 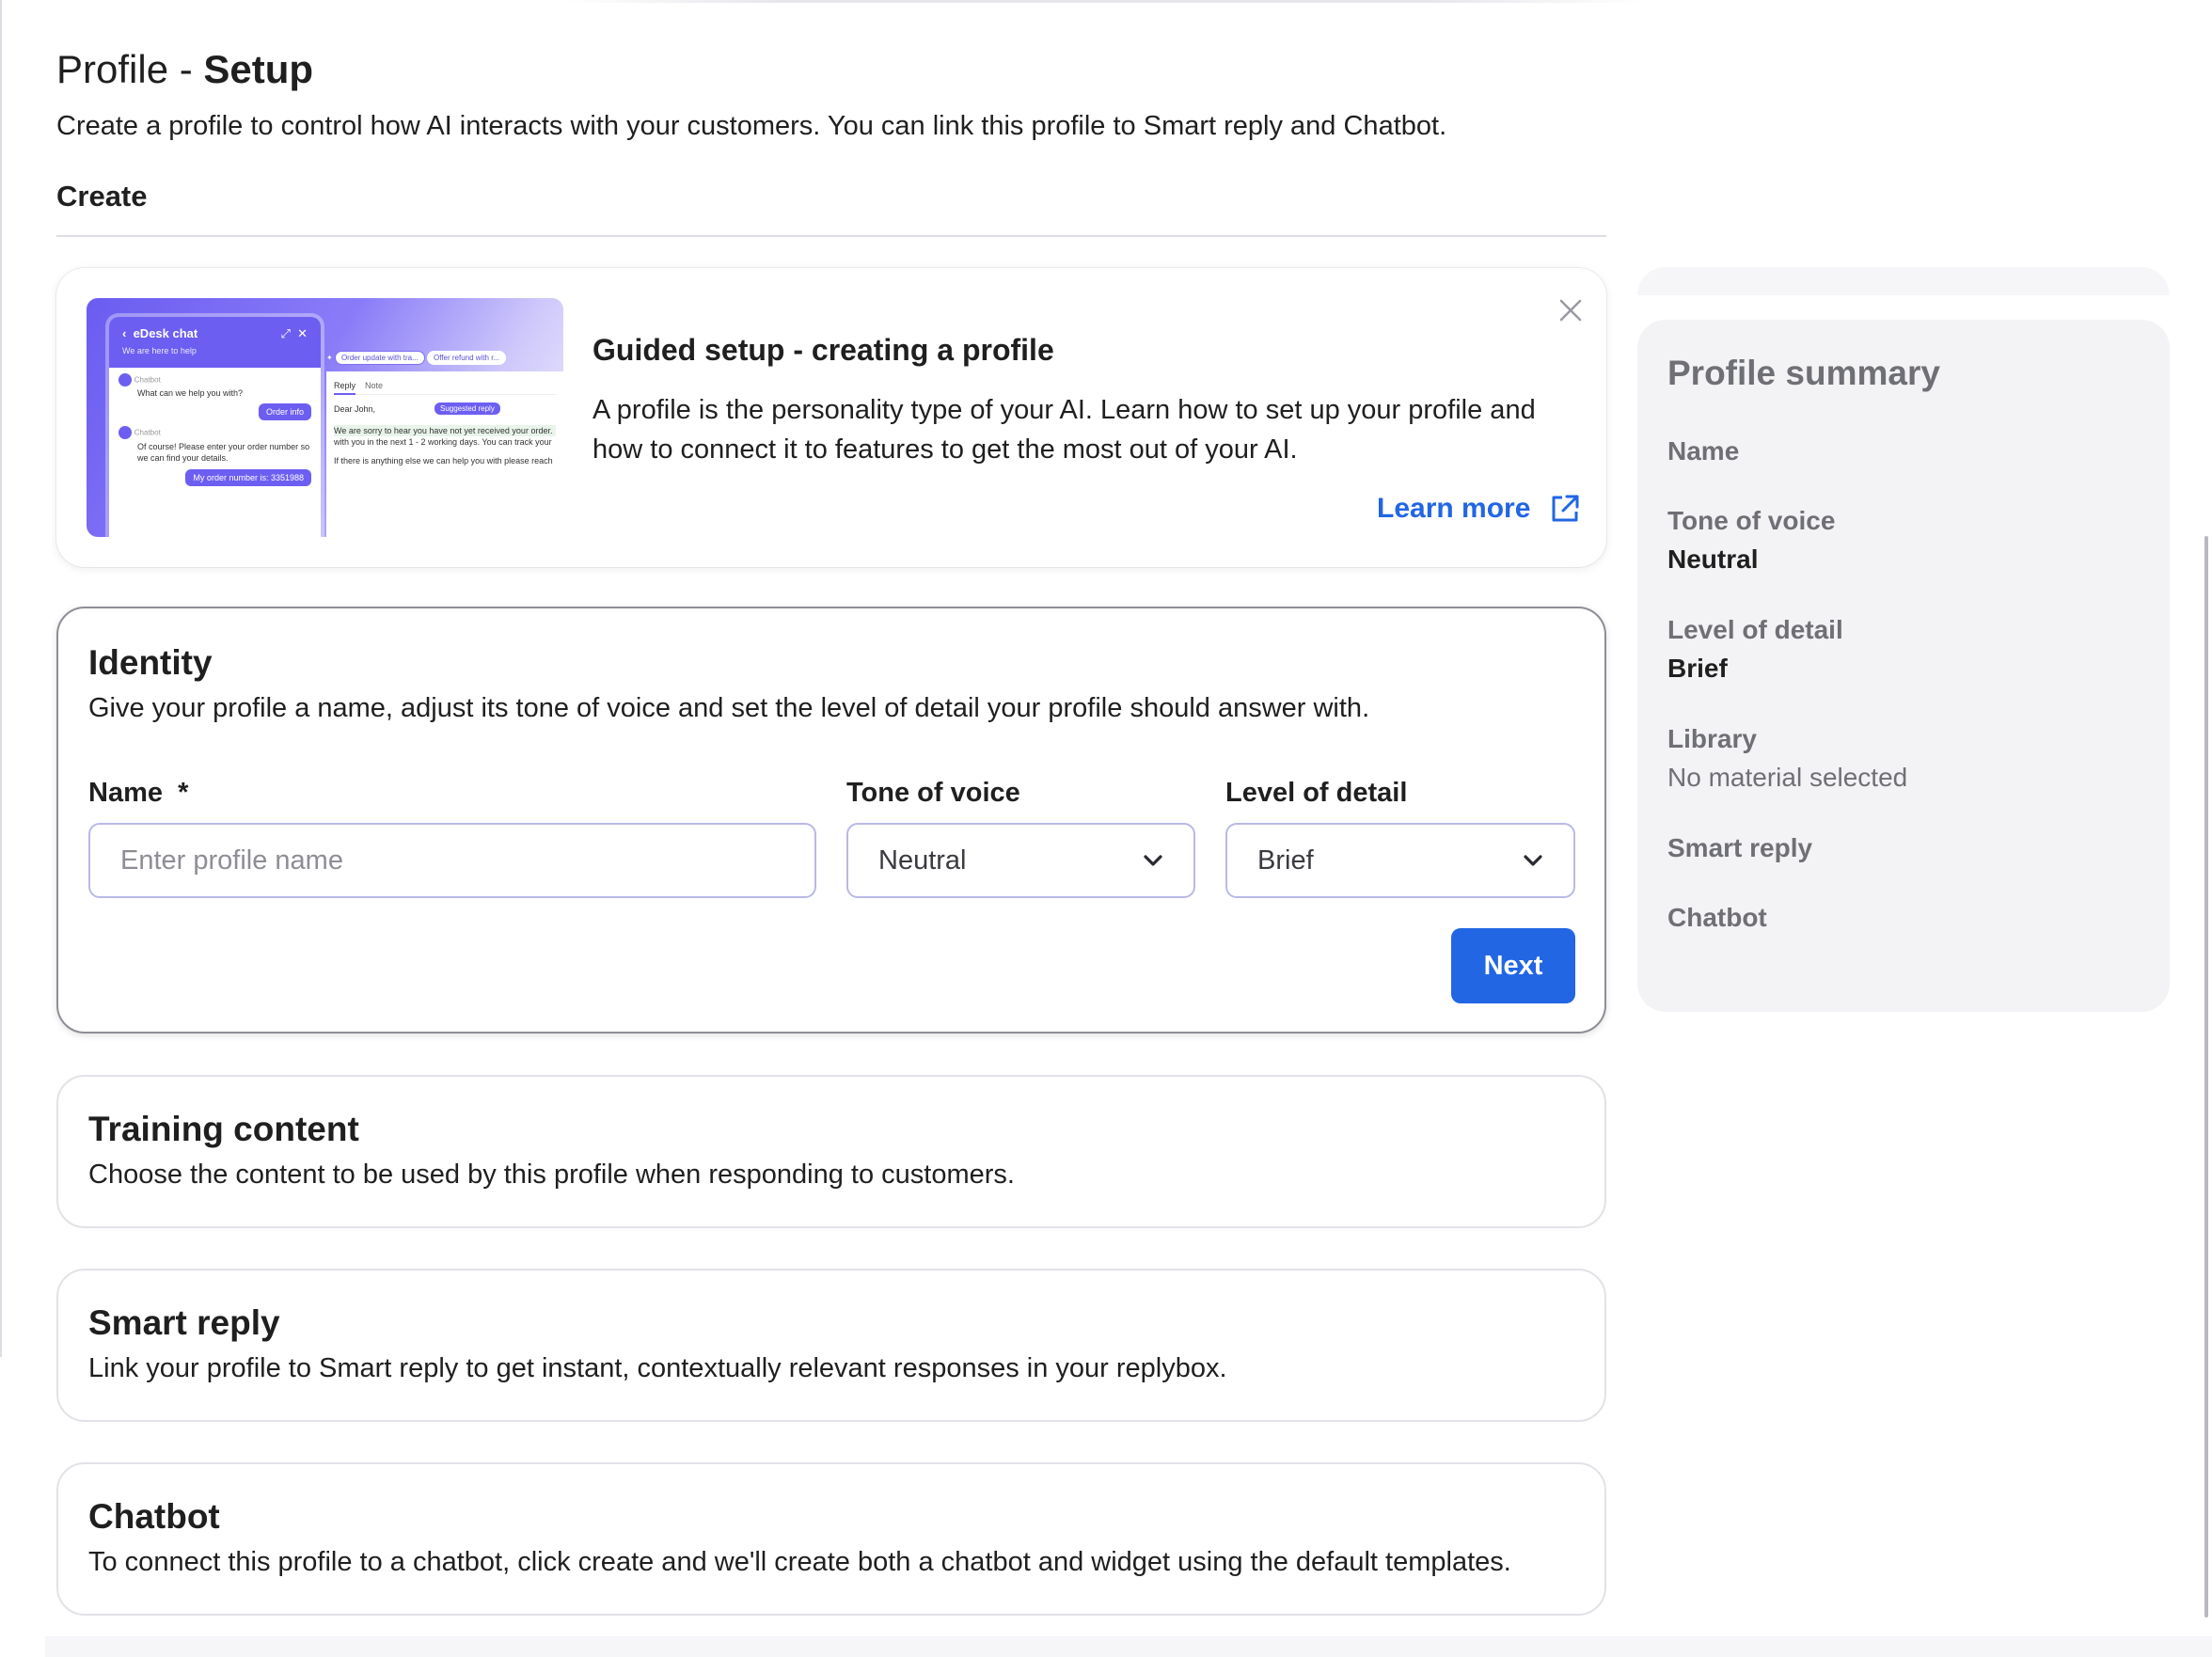 What do you see at coordinates (1713, 559) in the screenshot?
I see `summary-tone-value: Neutral` at bounding box center [1713, 559].